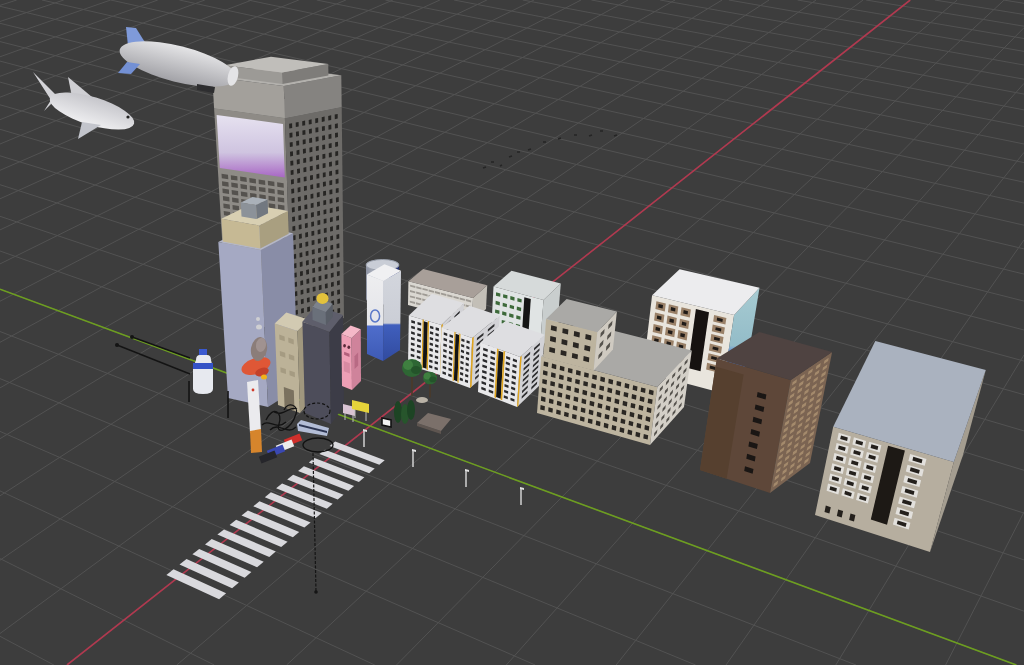 The height and width of the screenshot is (665, 1024). What do you see at coordinates (203, 371) in the screenshot?
I see `water-bottle` at bounding box center [203, 371].